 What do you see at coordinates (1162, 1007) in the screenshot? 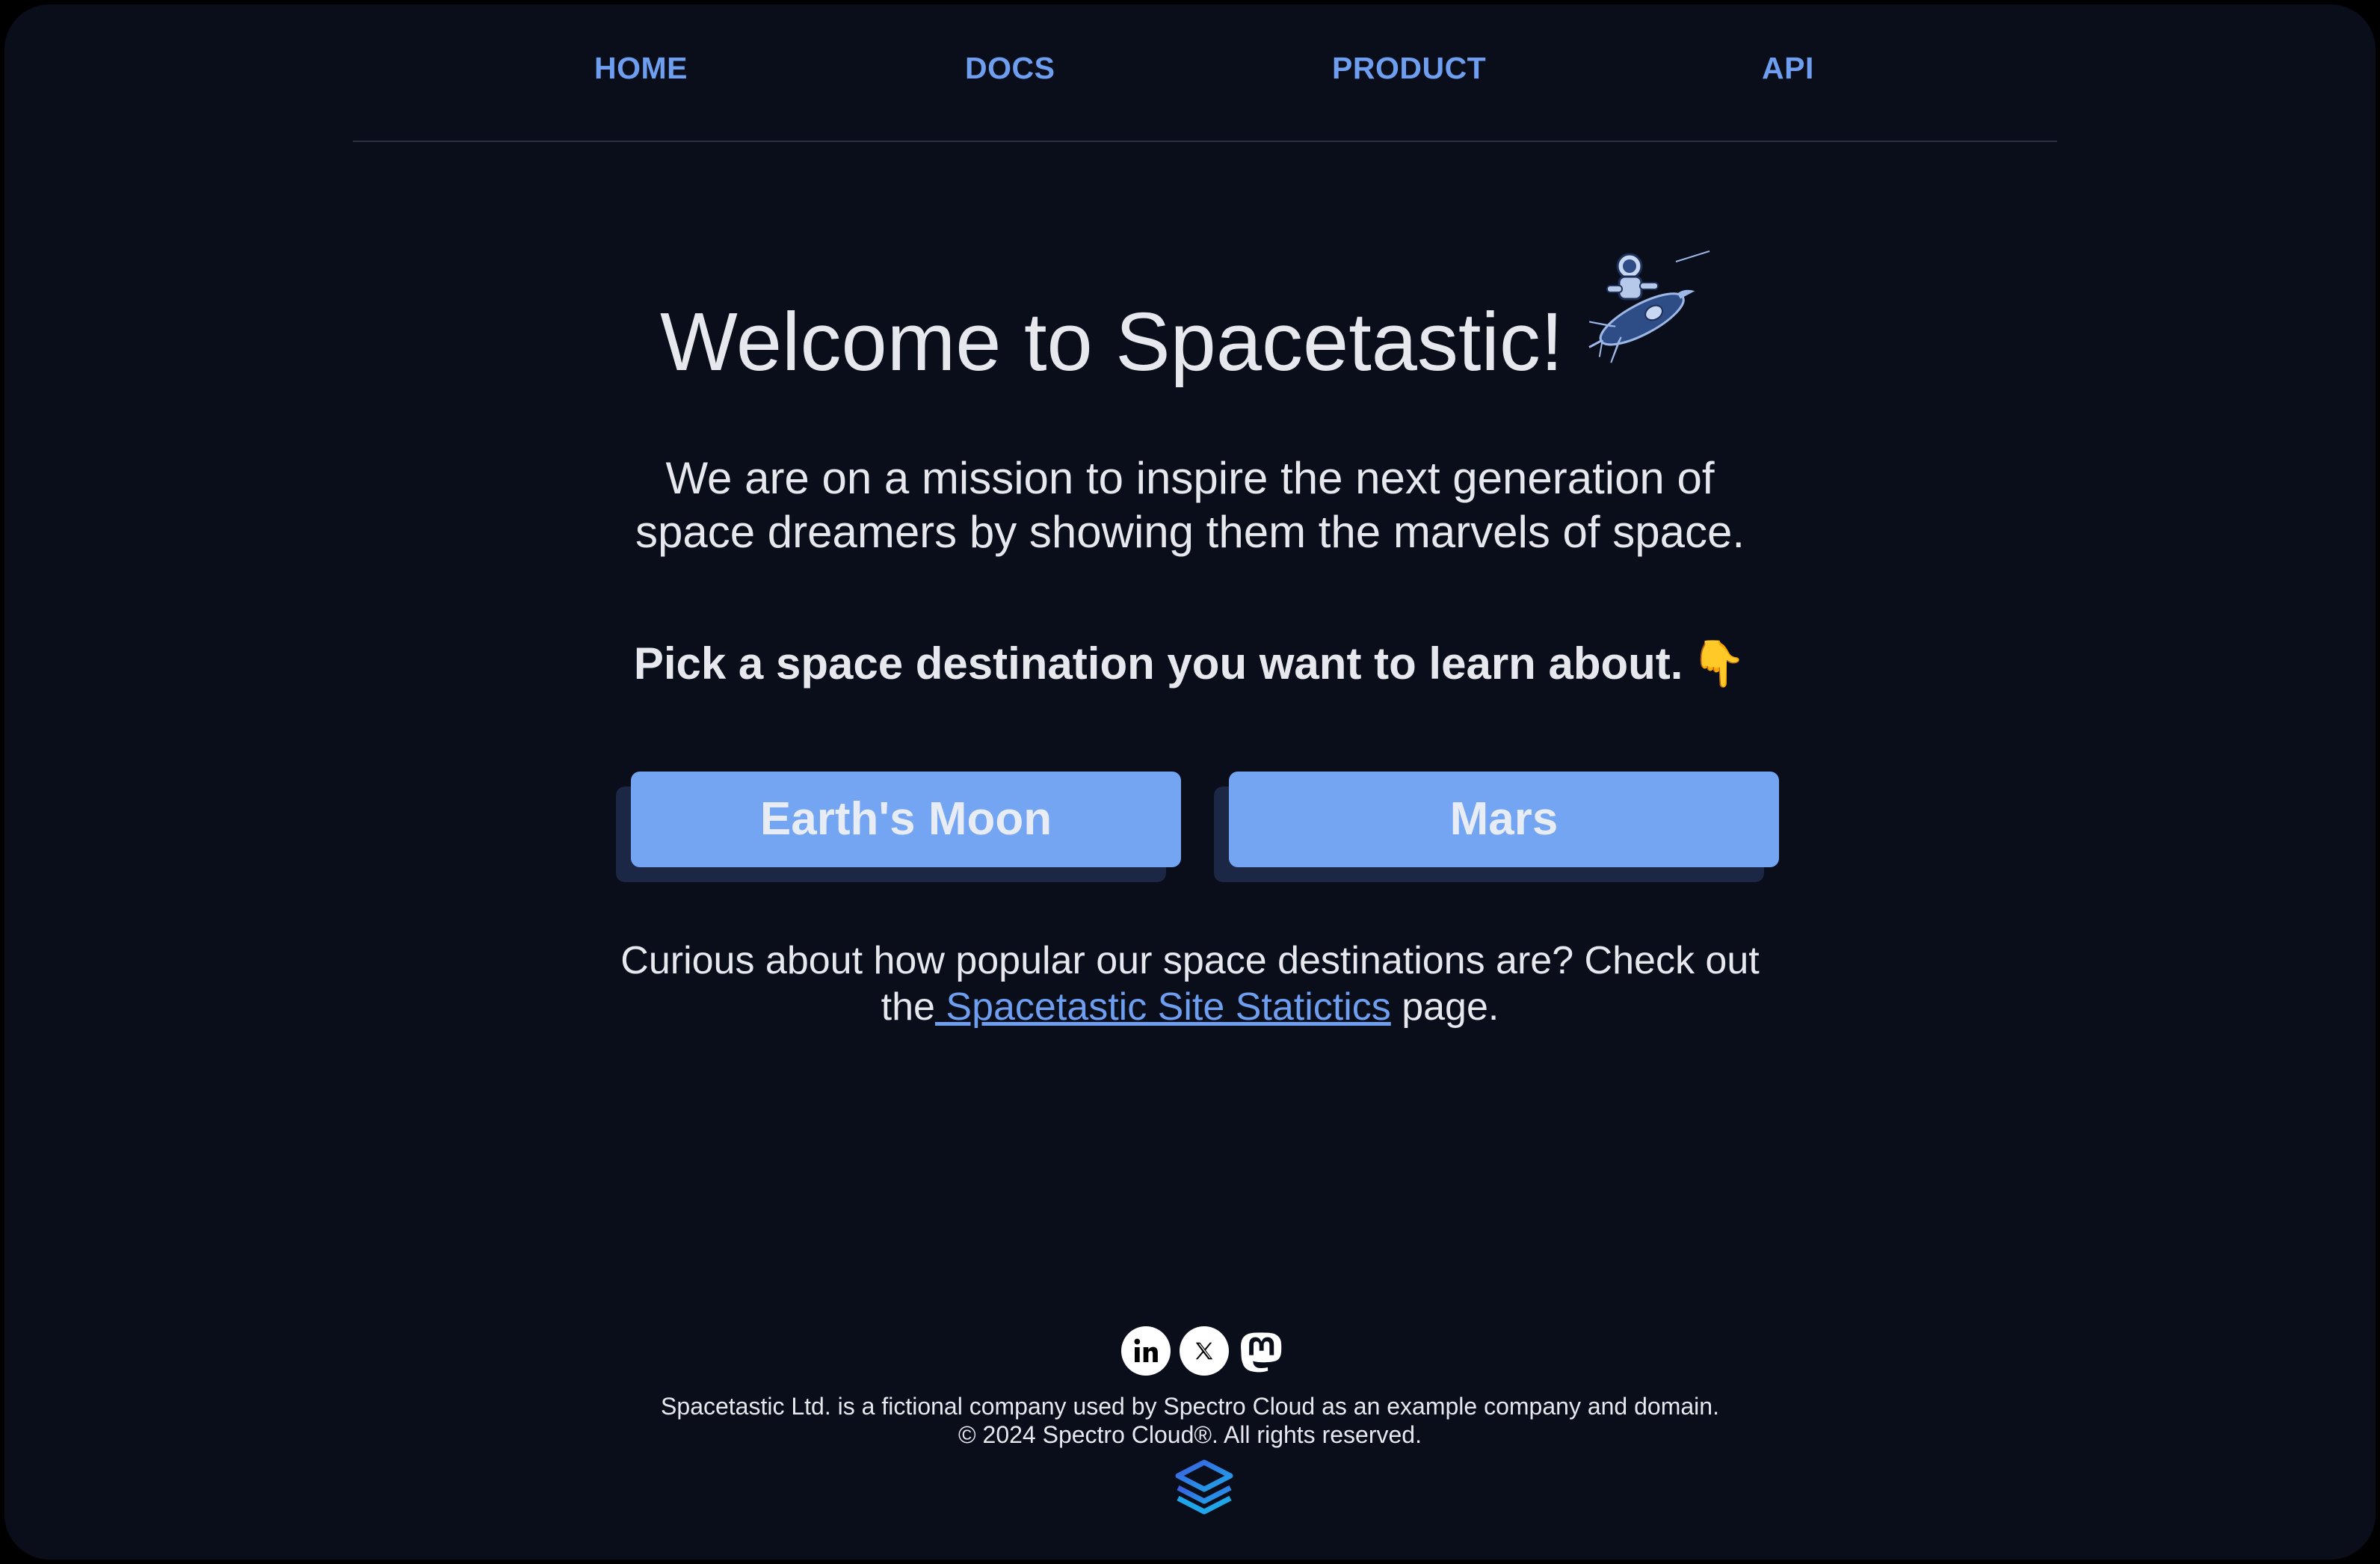
I see `site-statistics-link: Spacetastic Site Statictics` at bounding box center [1162, 1007].